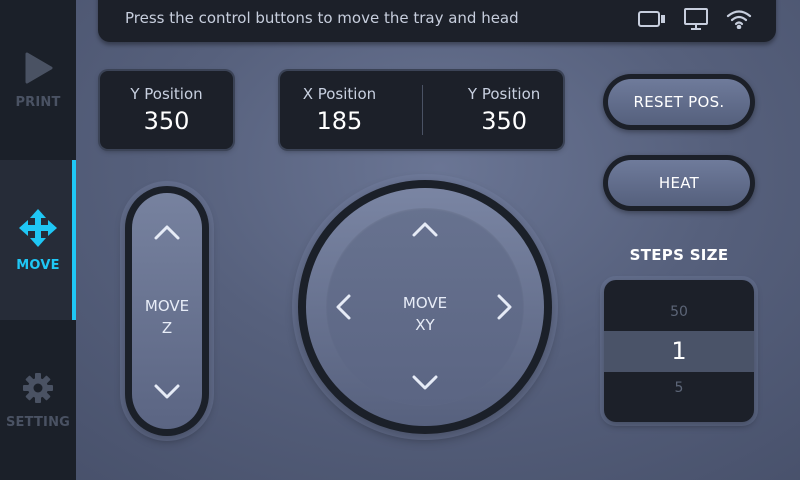  Describe the element at coordinates (38, 70) in the screenshot. I see `play-icon` at that location.